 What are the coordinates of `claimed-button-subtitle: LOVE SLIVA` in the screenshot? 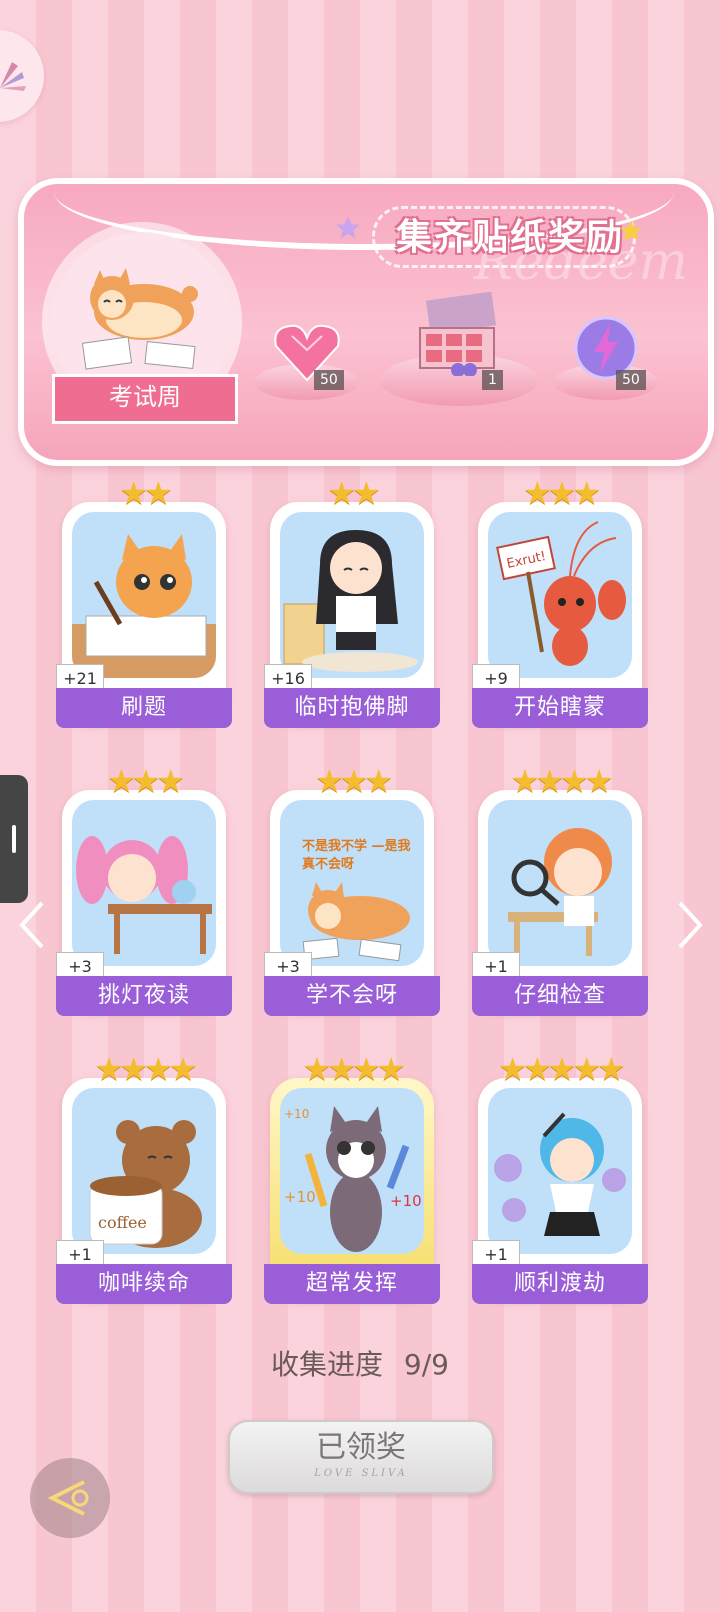 It's located at (361, 1473).